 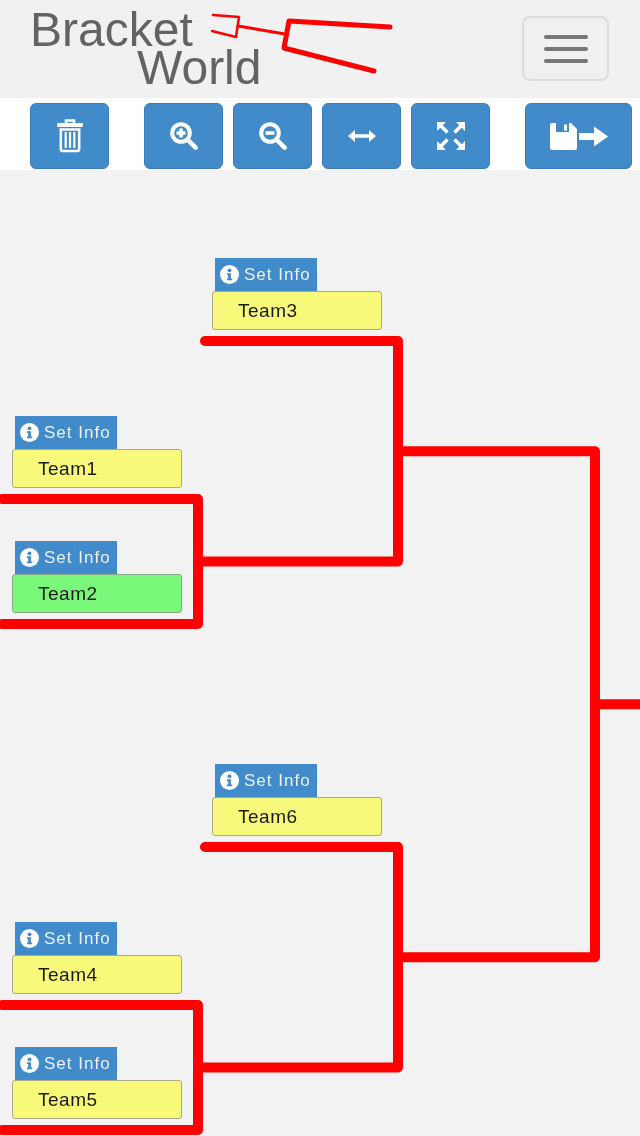 I want to click on zoom-out-button, so click(x=272, y=136).